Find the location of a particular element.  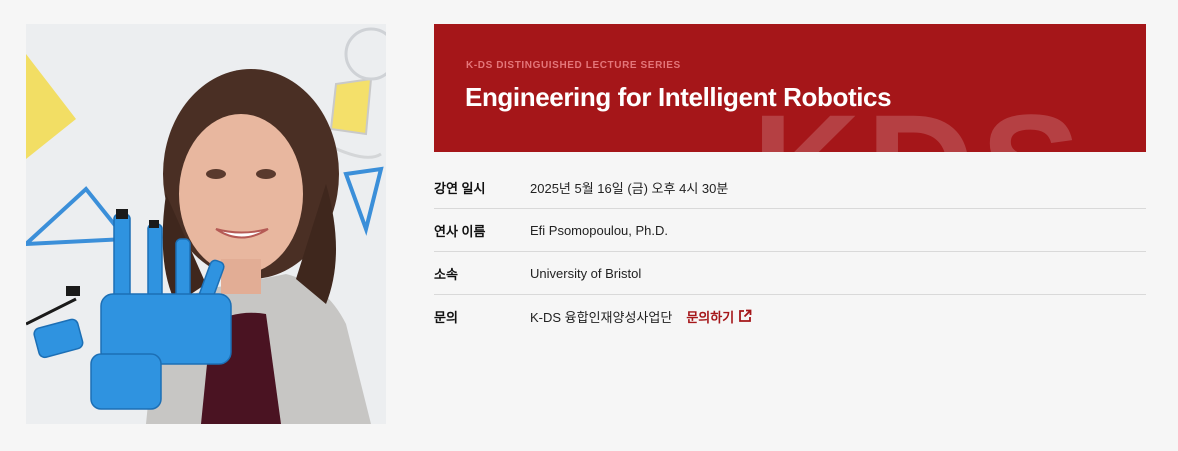

info-value: 2025년 5월 16일 (금) 오후 4시 30분 is located at coordinates (629, 188).